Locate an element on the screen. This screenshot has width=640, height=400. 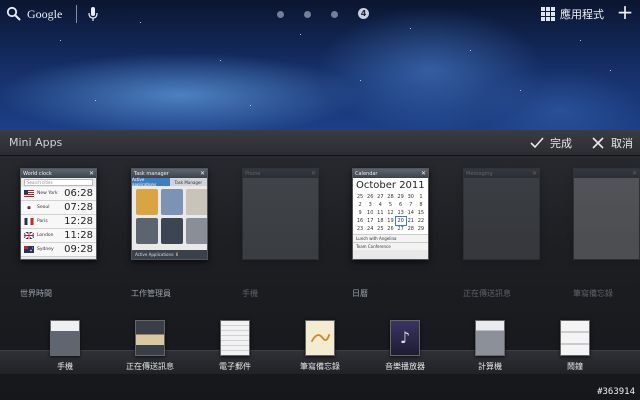
uk-flag-icon is located at coordinates (29, 235).